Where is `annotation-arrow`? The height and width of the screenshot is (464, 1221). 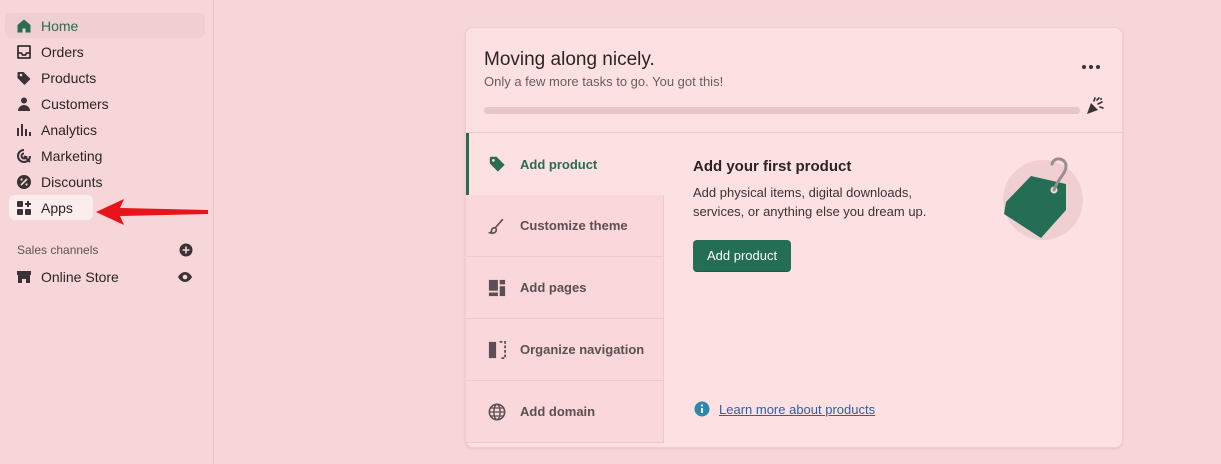
annotation-arrow is located at coordinates (152, 212).